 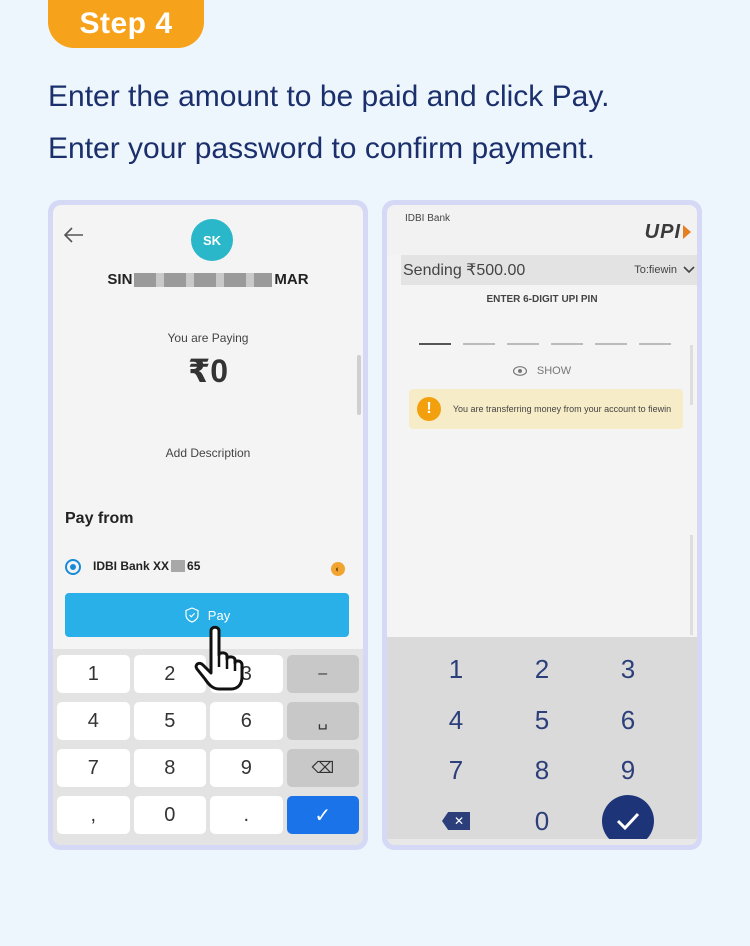 I want to click on eye-icon, so click(x=519, y=371).